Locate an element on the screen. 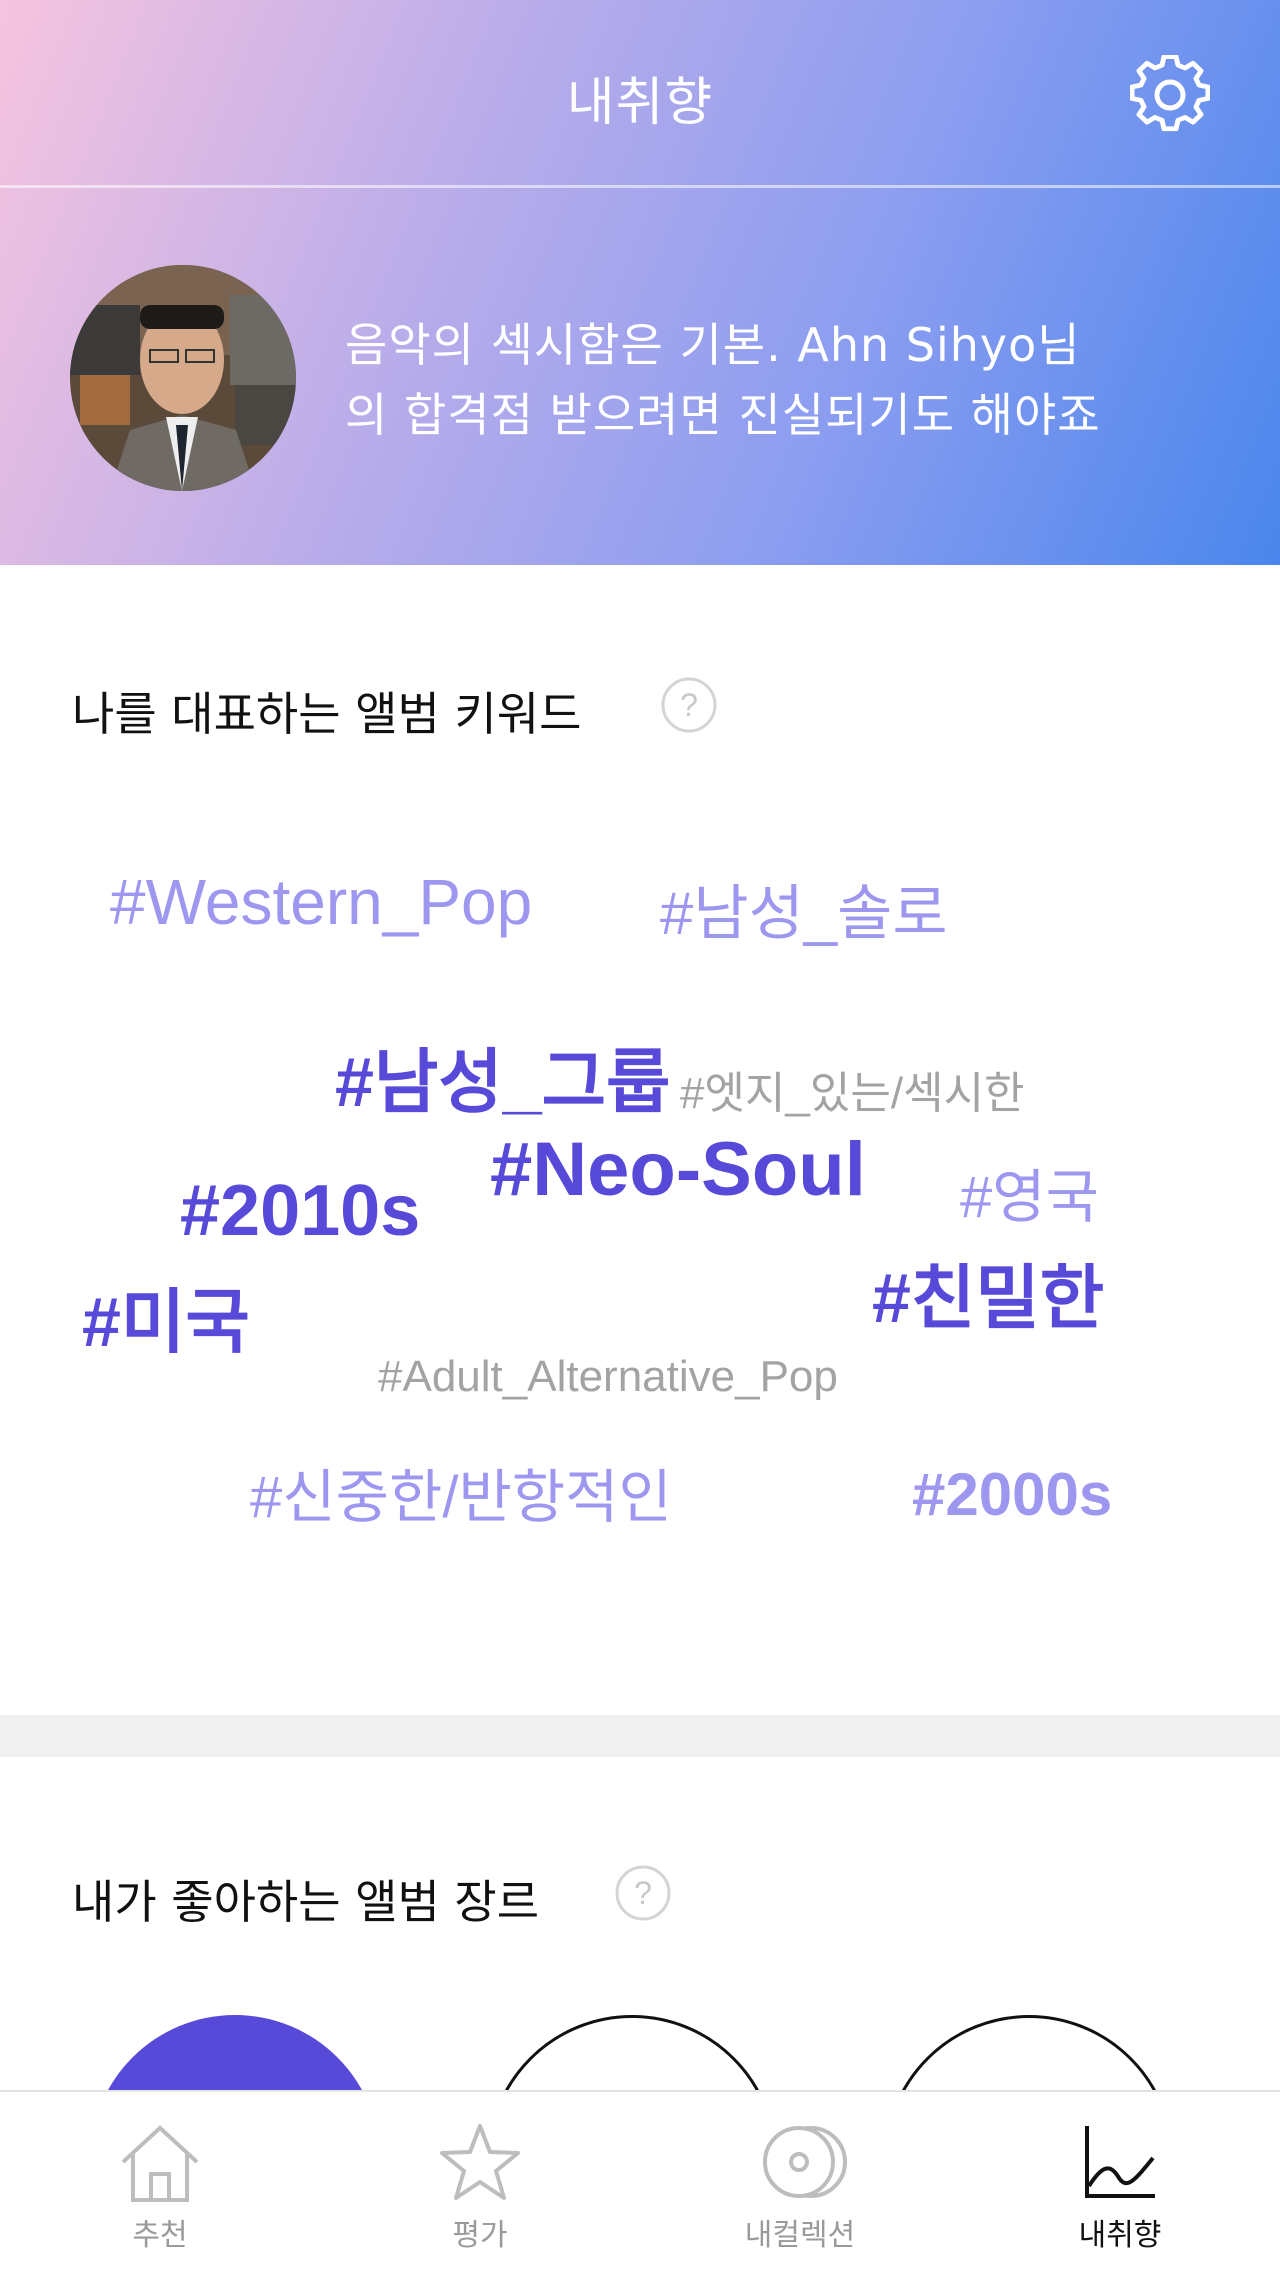  keyword-tag: #2000s is located at coordinates (1012, 1494).